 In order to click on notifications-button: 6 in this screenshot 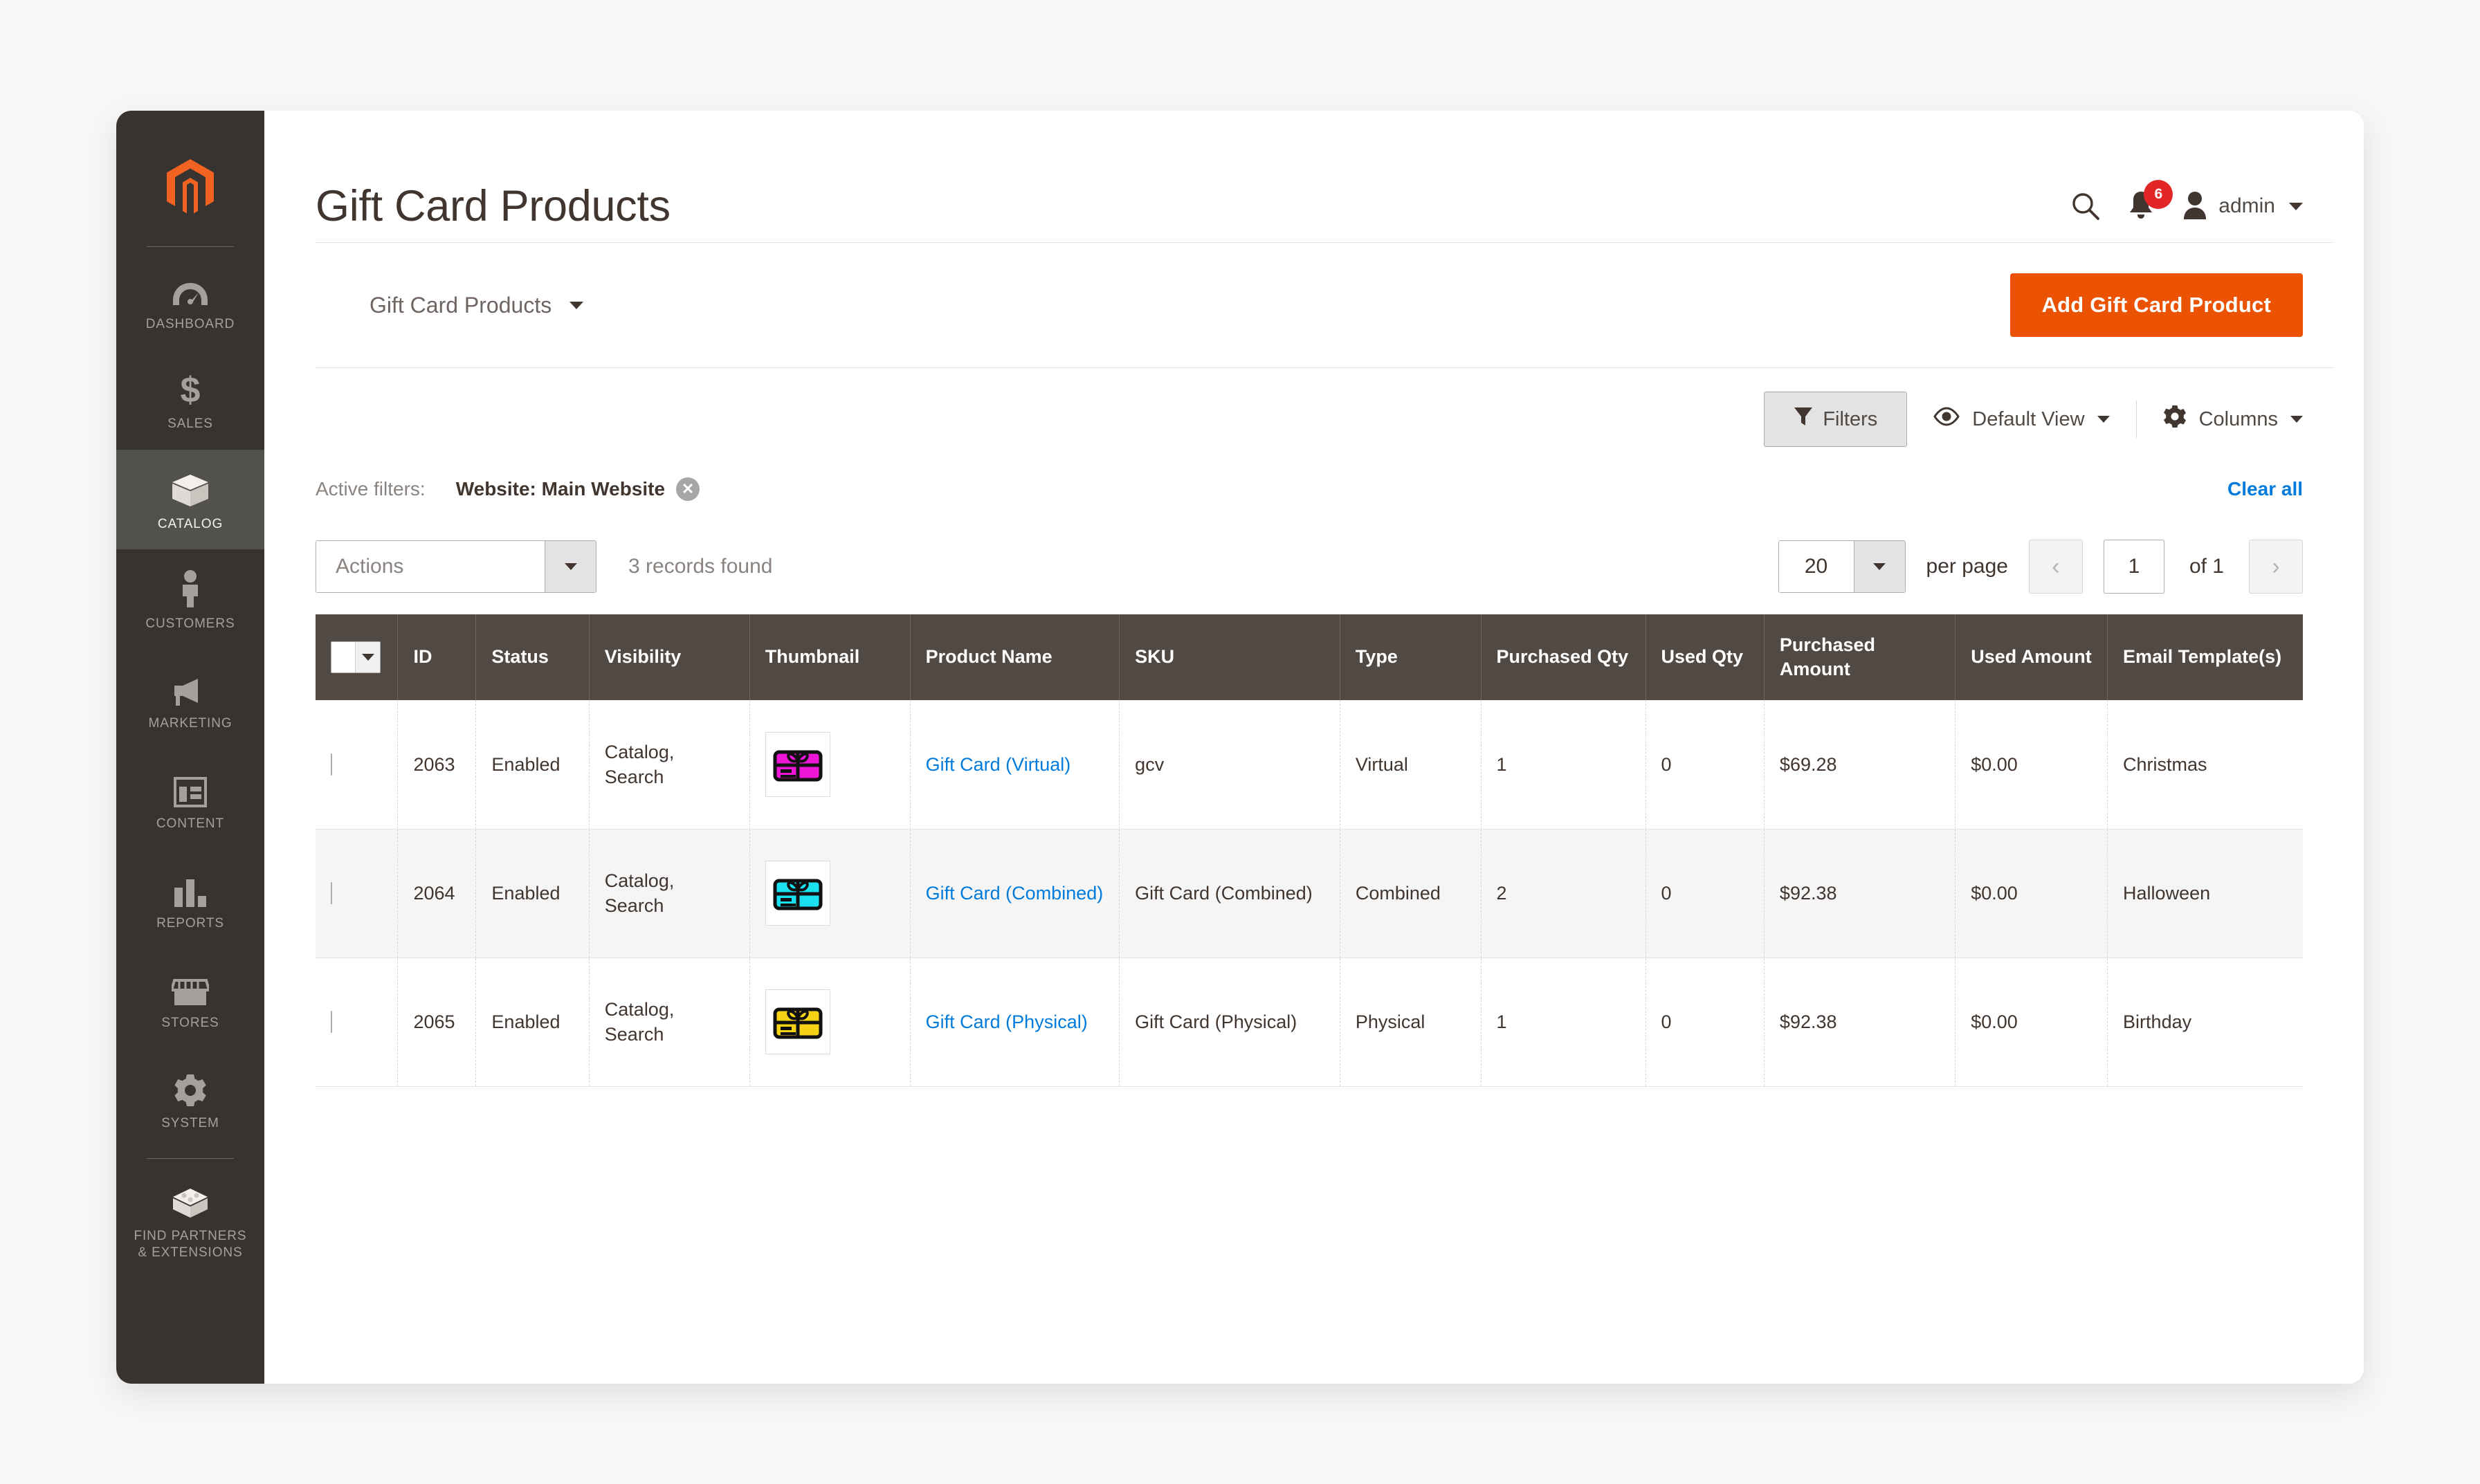, I will do `click(2150, 201)`.